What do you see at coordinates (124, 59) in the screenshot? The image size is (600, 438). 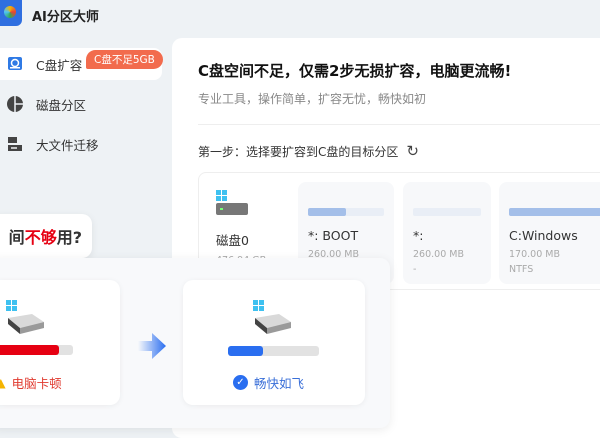 I see `c-space-badge: C盘不足5GB` at bounding box center [124, 59].